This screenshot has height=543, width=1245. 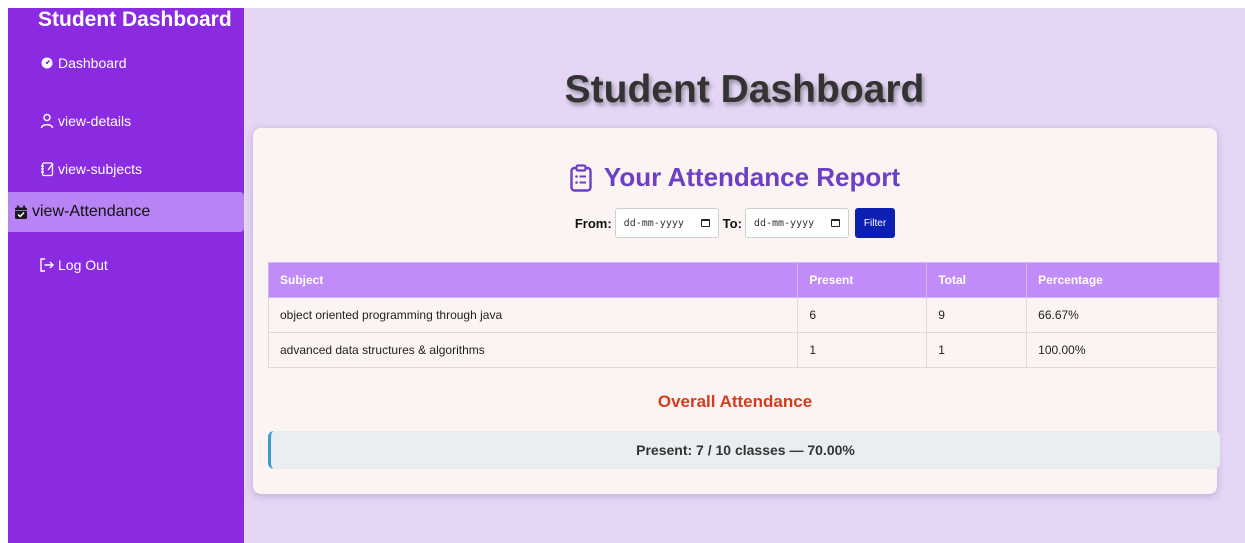 What do you see at coordinates (862, 350) in the screenshot?
I see `present-cell: 1` at bounding box center [862, 350].